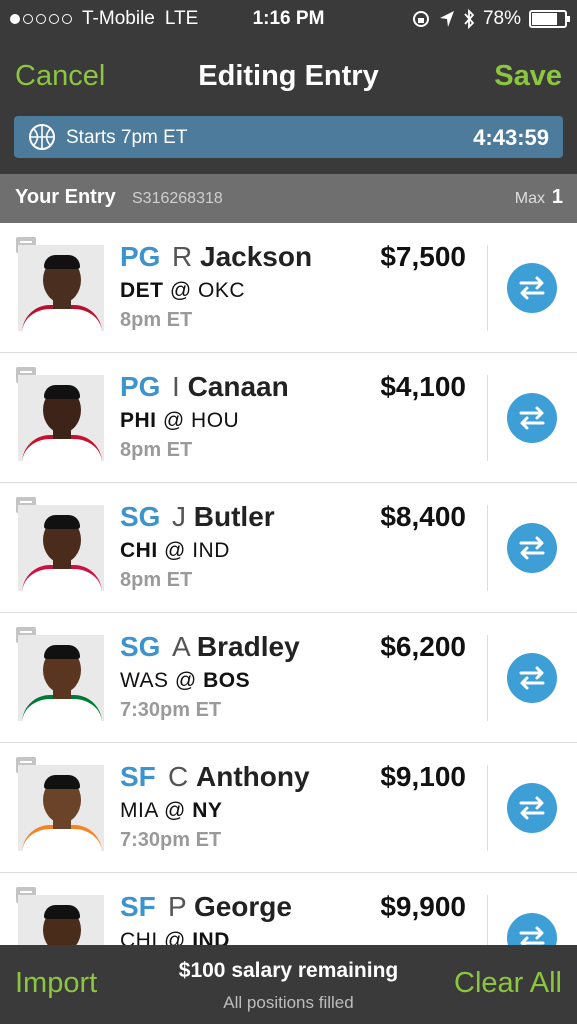 The width and height of the screenshot is (577, 1024). What do you see at coordinates (238, 386) in the screenshot?
I see `player-last-name: Canaan` at bounding box center [238, 386].